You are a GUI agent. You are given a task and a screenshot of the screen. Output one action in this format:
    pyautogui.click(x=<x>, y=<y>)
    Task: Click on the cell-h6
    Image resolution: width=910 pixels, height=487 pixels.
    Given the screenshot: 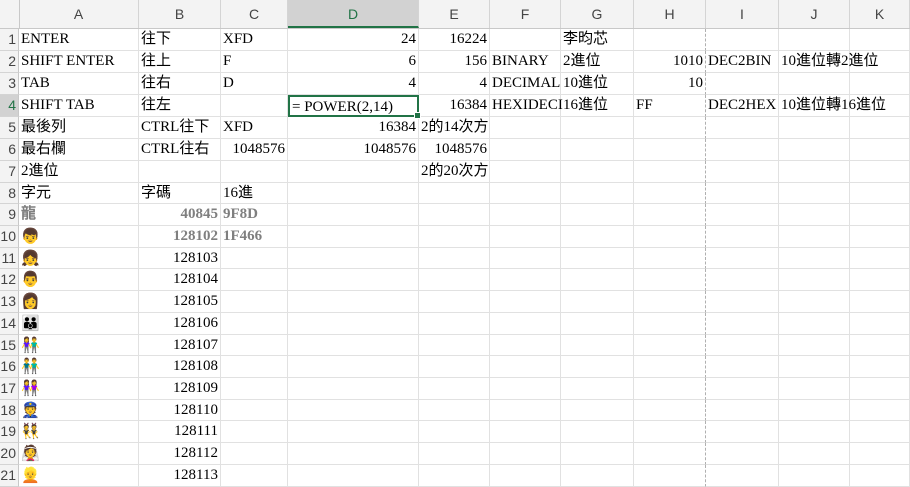 What is the action you would take?
    pyautogui.click(x=670, y=150)
    